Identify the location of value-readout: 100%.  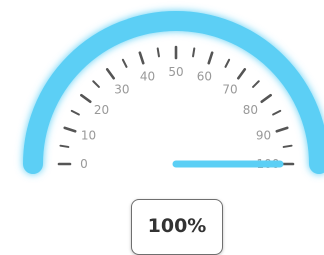
(177, 225).